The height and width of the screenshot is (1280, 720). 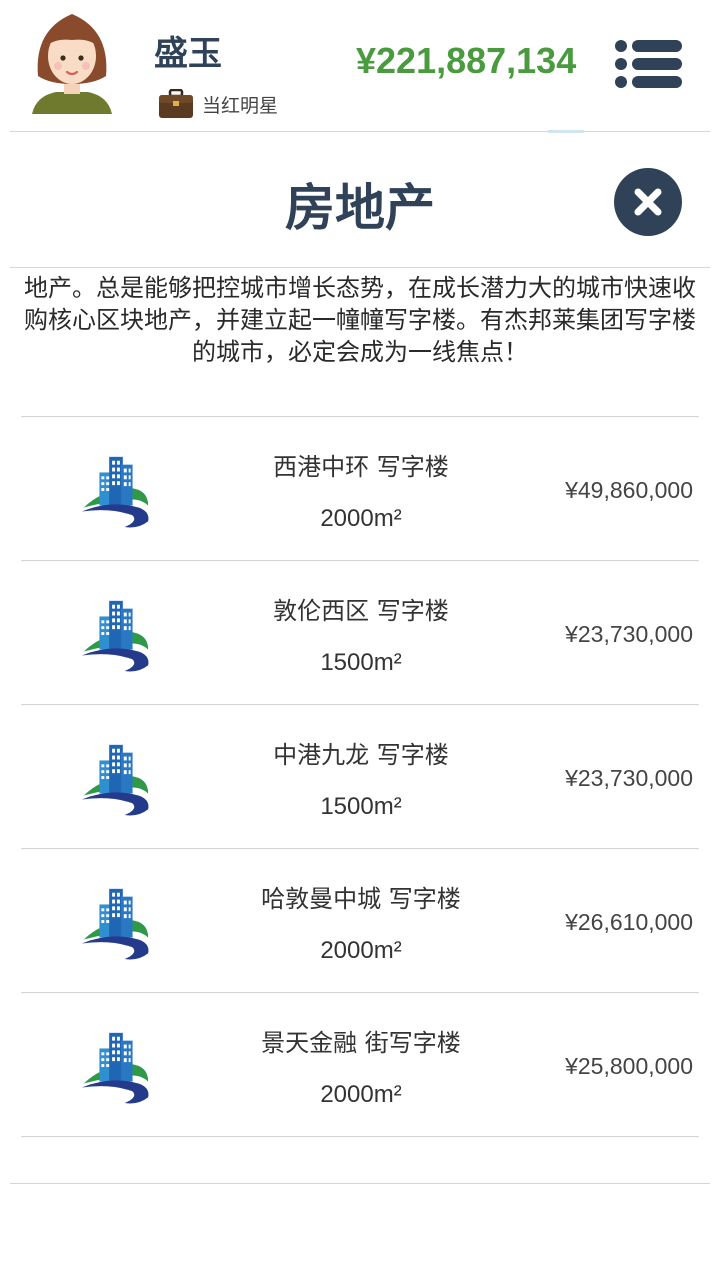 I want to click on property-item: 西港中环 写字楼 2000m² ¥49,860,000, so click(x=360, y=488).